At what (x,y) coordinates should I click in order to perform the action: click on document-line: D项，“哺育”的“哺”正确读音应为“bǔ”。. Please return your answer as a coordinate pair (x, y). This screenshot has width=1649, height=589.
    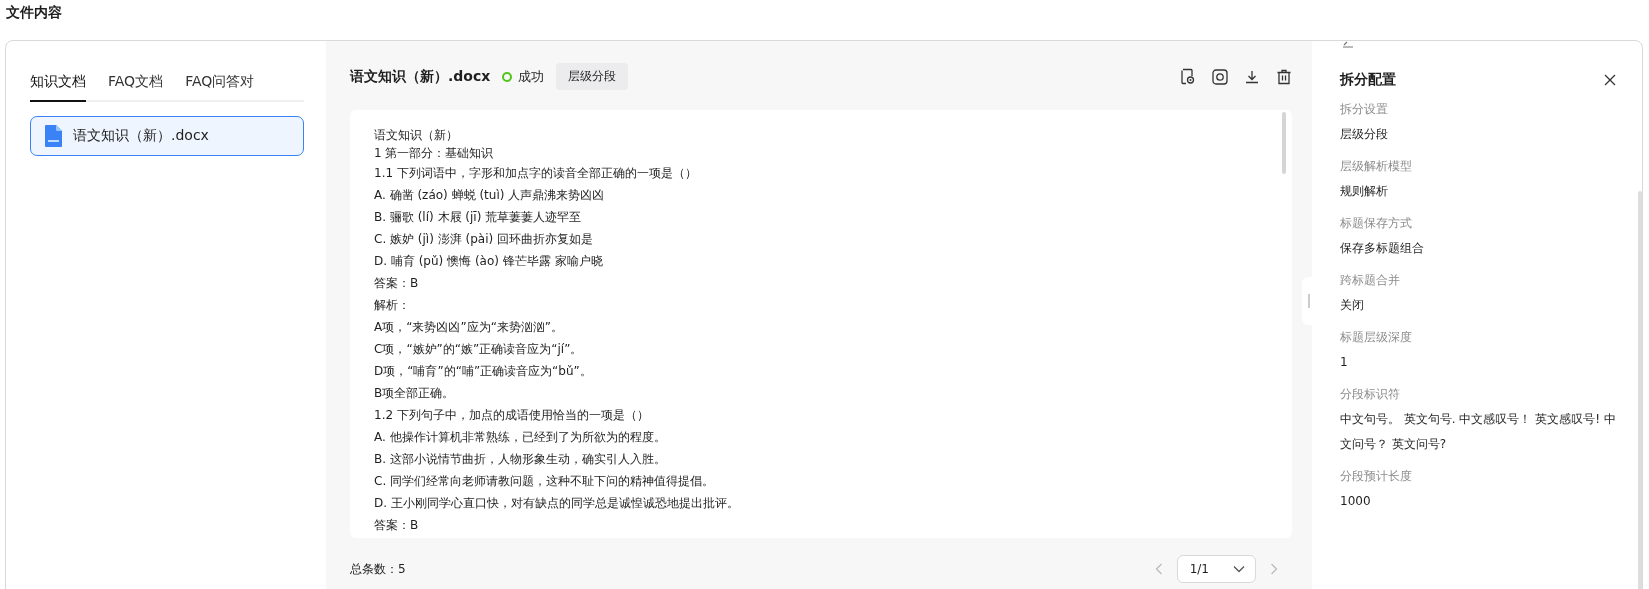
    Looking at the image, I should click on (483, 372).